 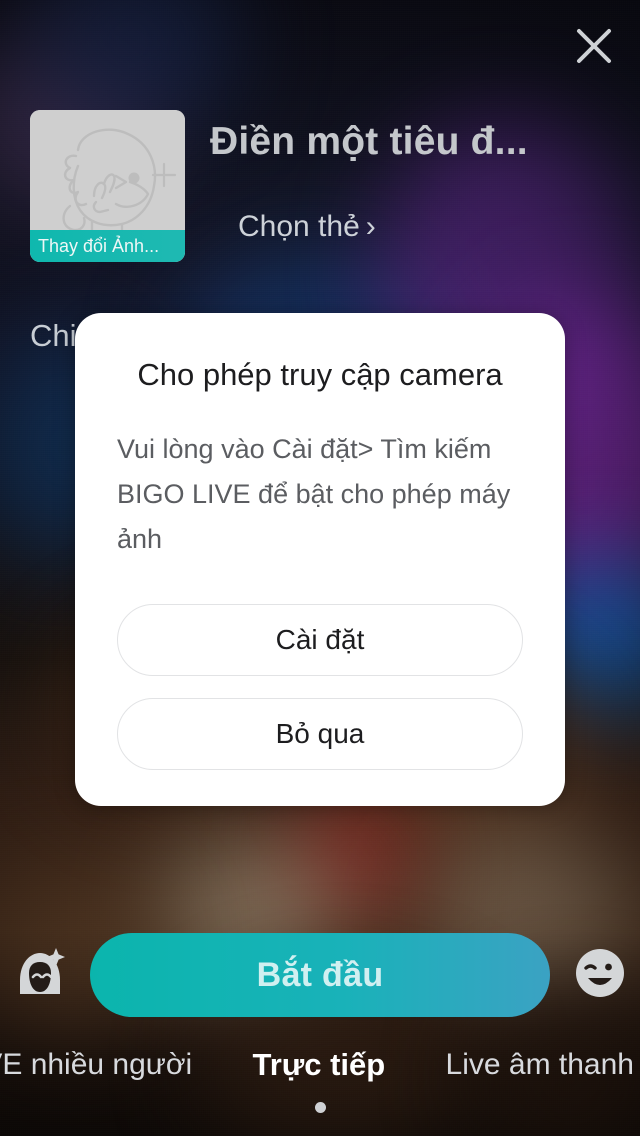 I want to click on dialog-title: Cho phép truy cập camera, so click(x=320, y=374).